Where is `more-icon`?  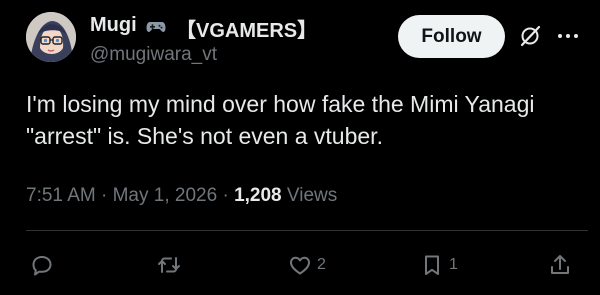
more-icon is located at coordinates (568, 36).